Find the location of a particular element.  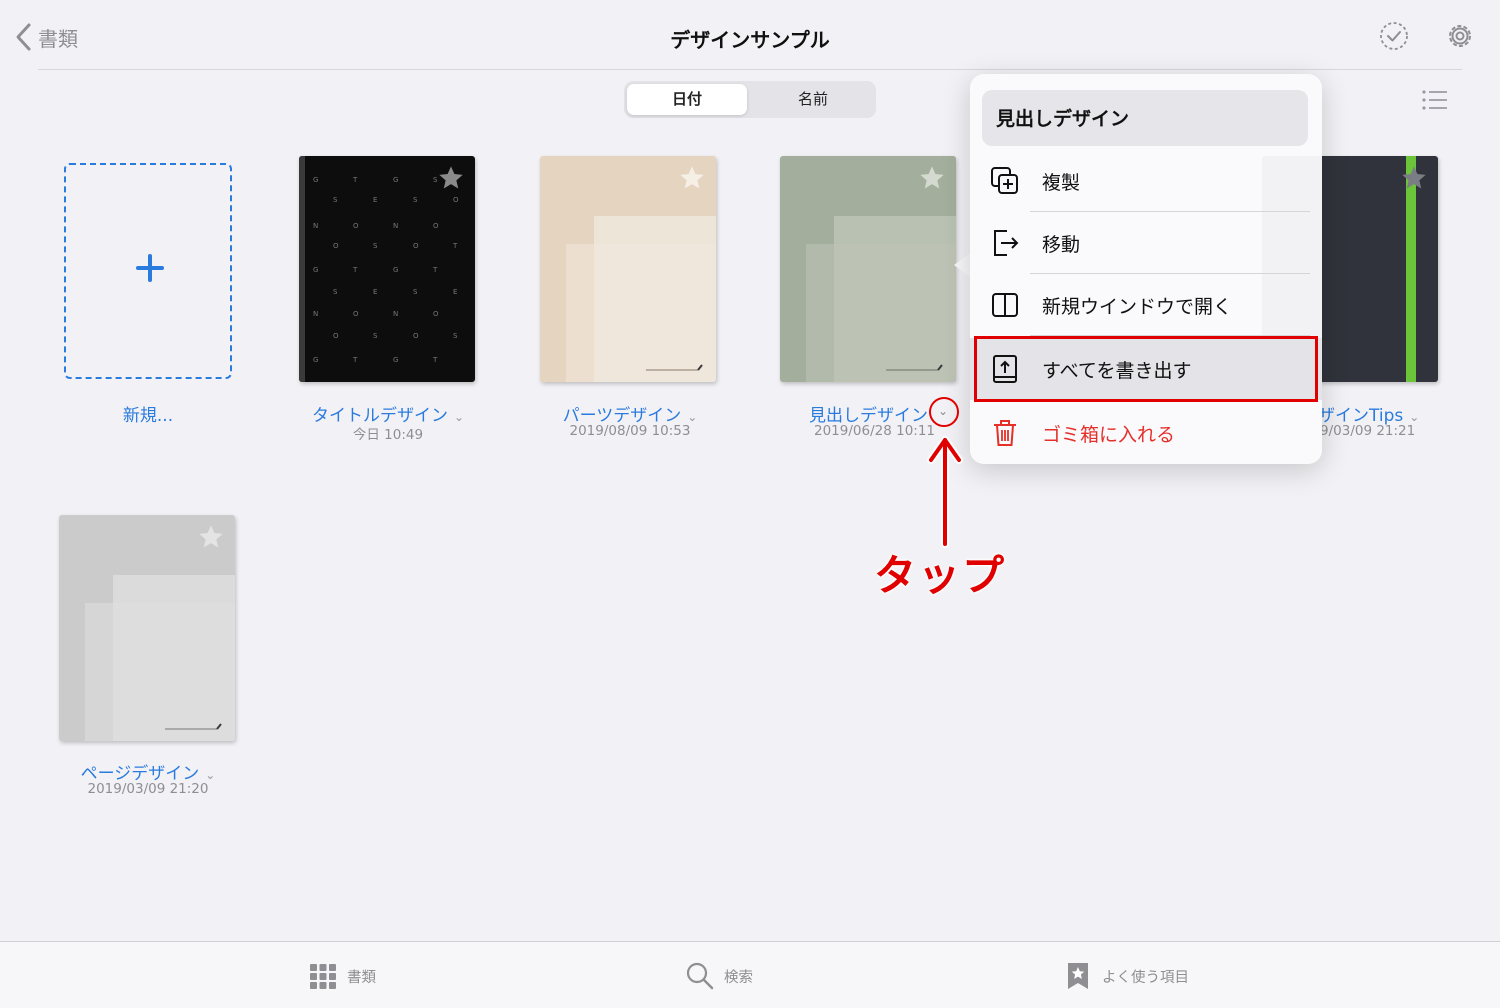

header-divider is located at coordinates (750, 69).